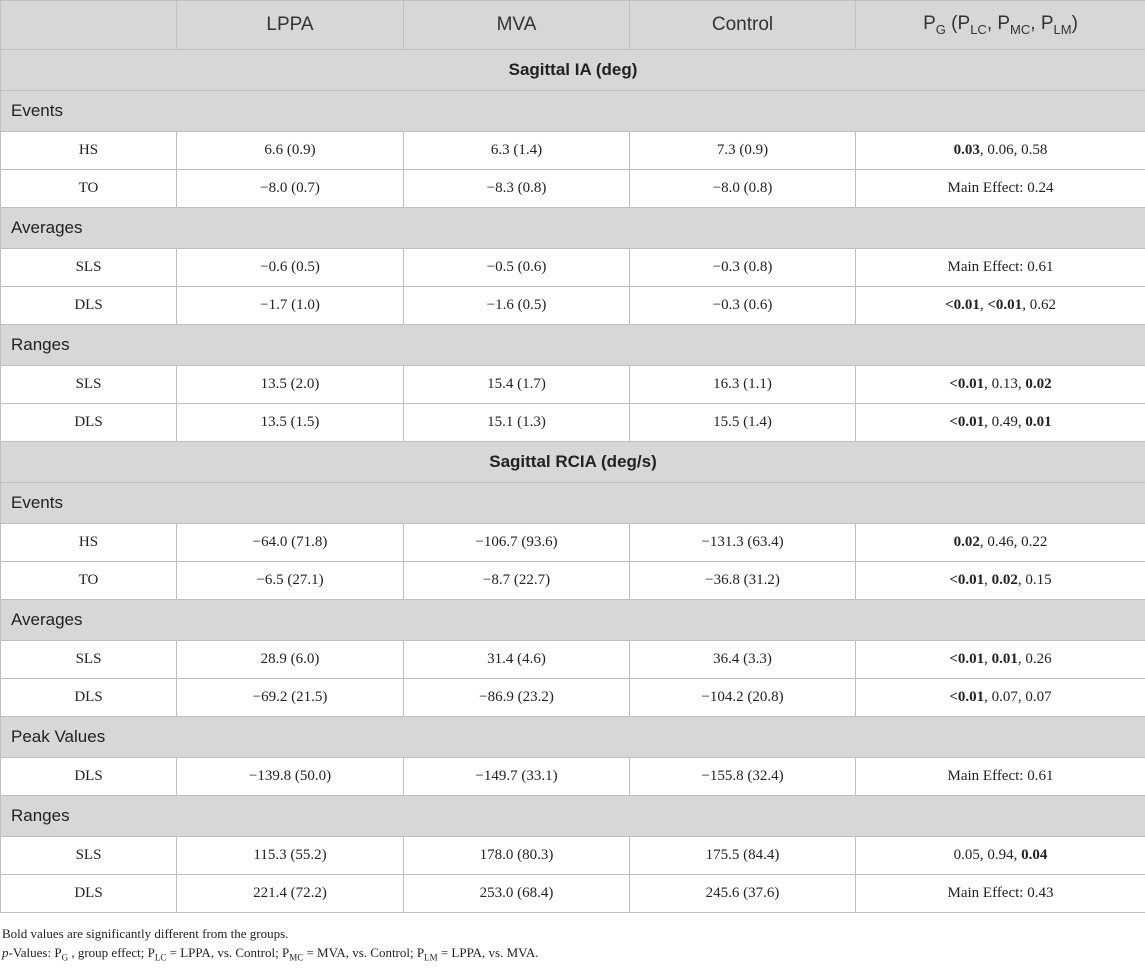  I want to click on cell-lppa: 115.3 (55.2), so click(290, 856).